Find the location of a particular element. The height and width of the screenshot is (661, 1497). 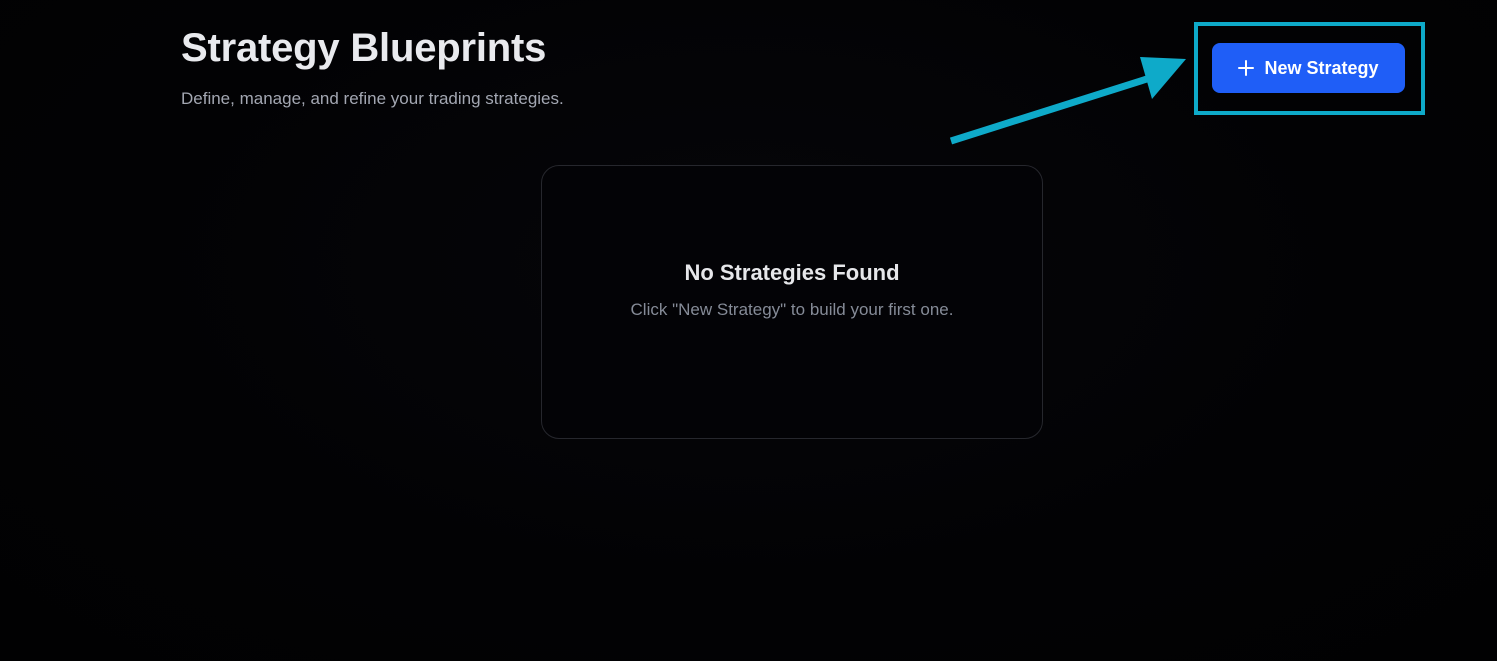

page-title: Strategy Blueprints is located at coordinates (364, 48).